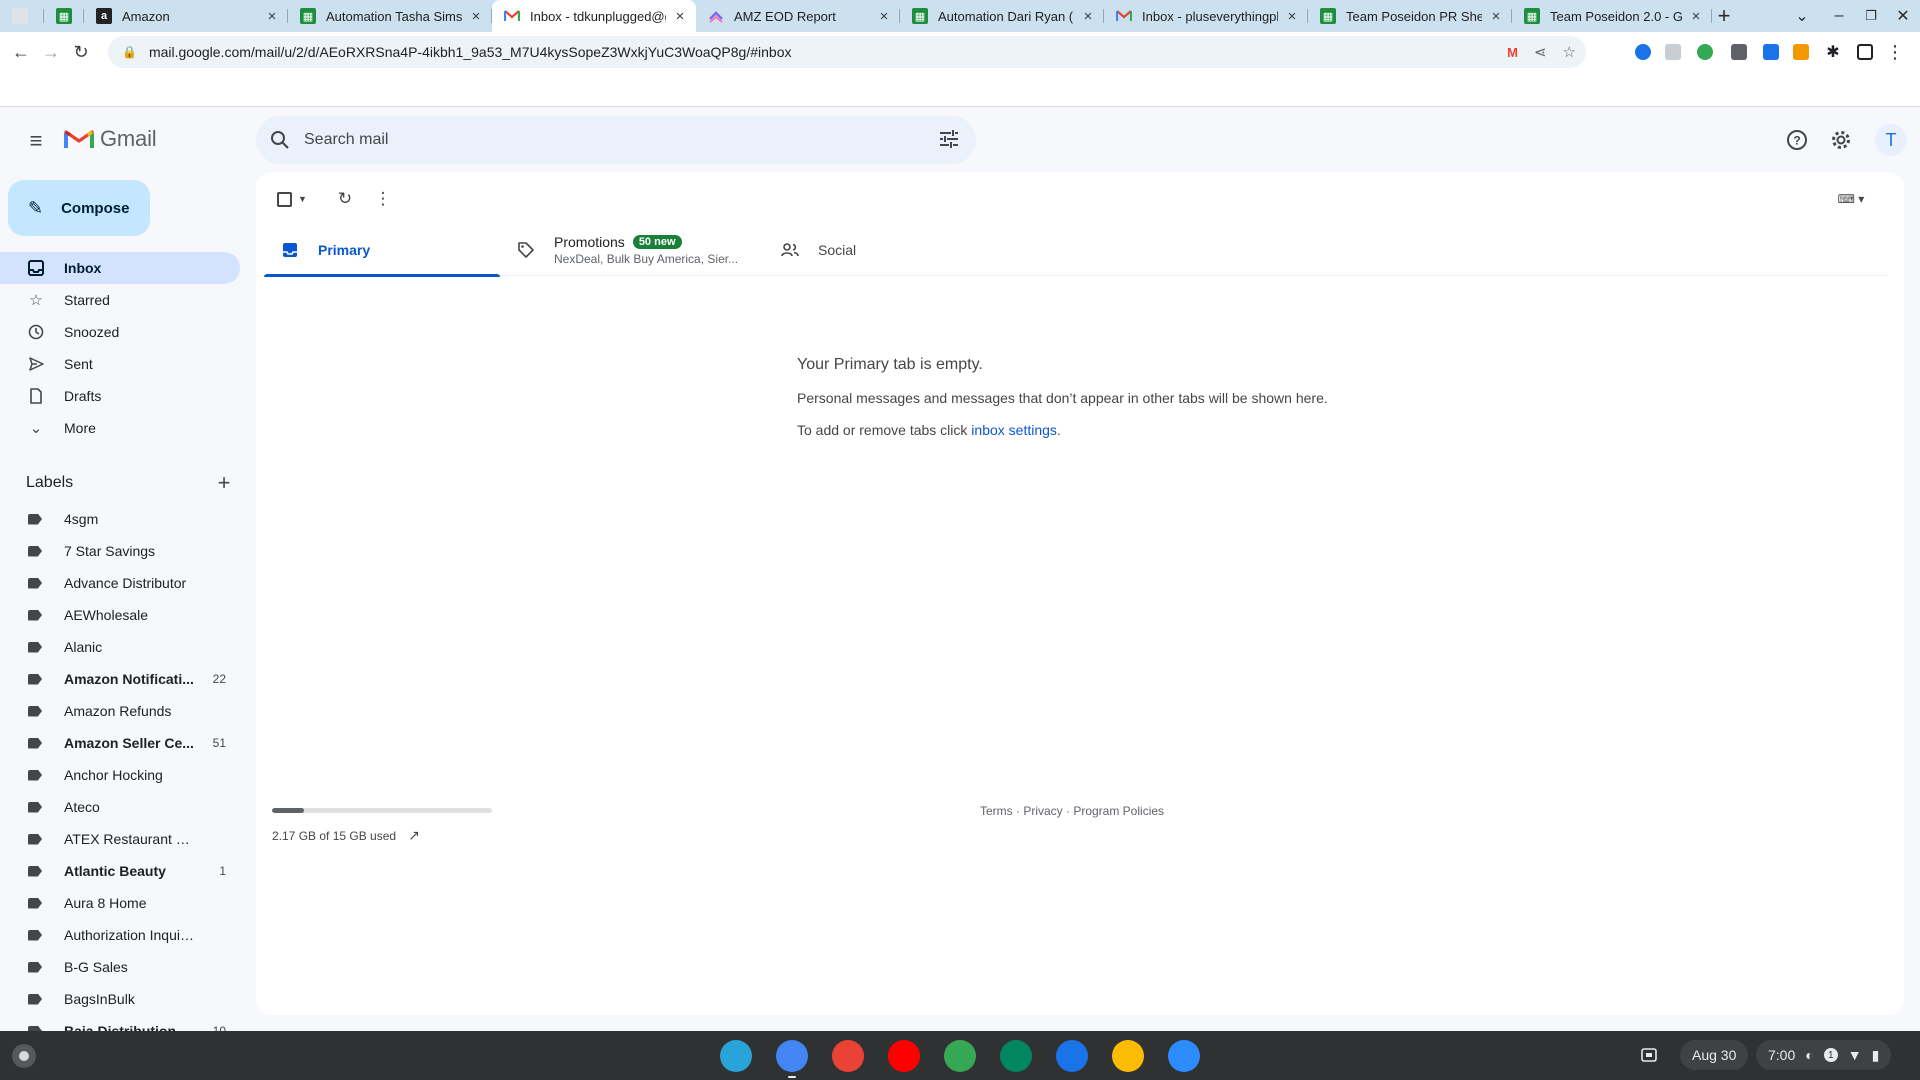  What do you see at coordinates (120, 332) in the screenshot?
I see `nav-item-snoozed: Snoozed` at bounding box center [120, 332].